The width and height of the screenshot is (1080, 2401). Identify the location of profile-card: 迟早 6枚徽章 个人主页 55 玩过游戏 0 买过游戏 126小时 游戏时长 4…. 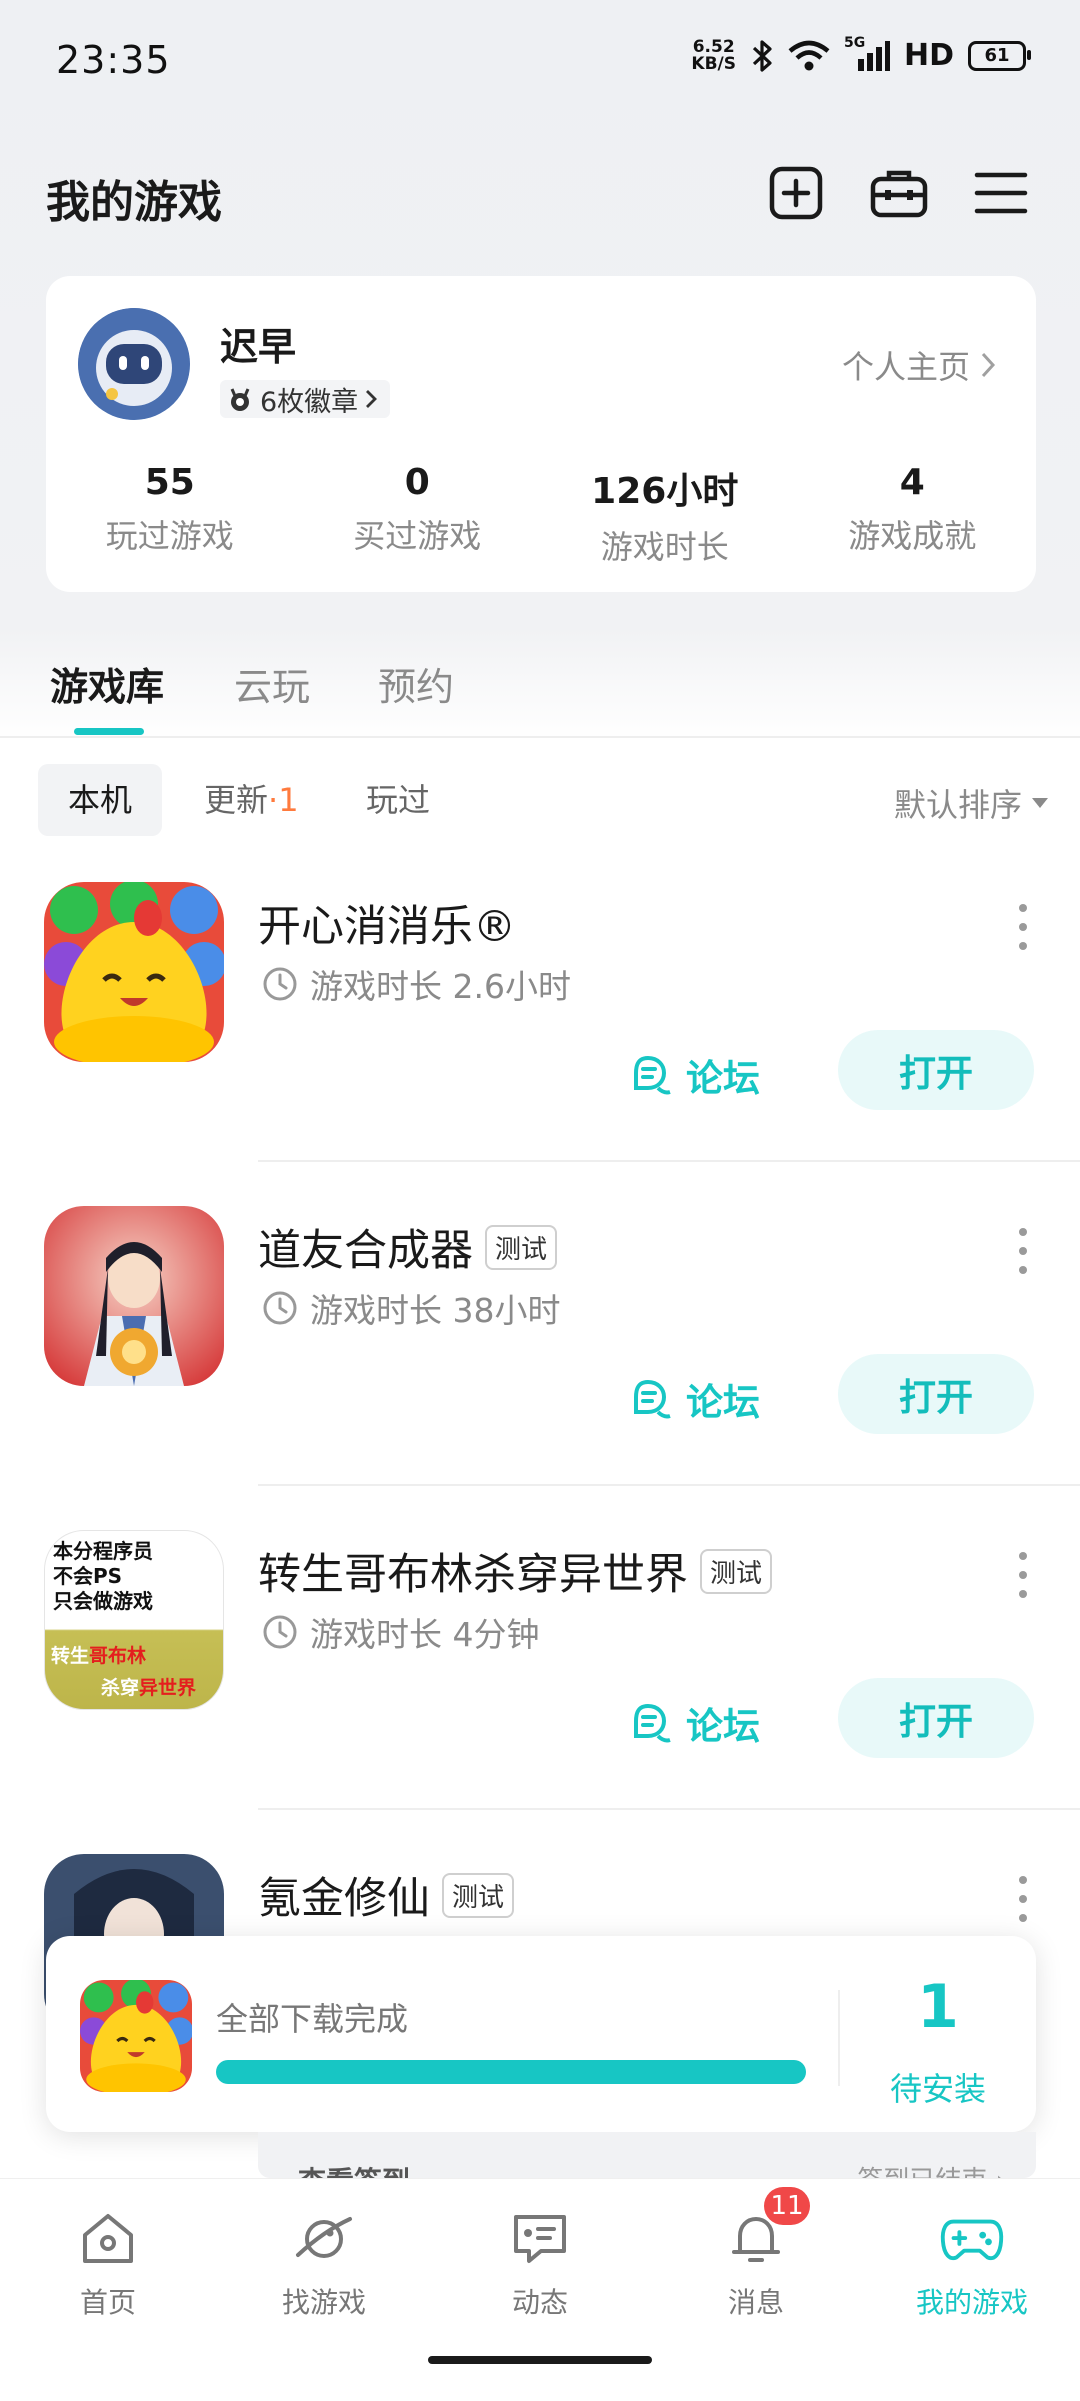
(541, 434).